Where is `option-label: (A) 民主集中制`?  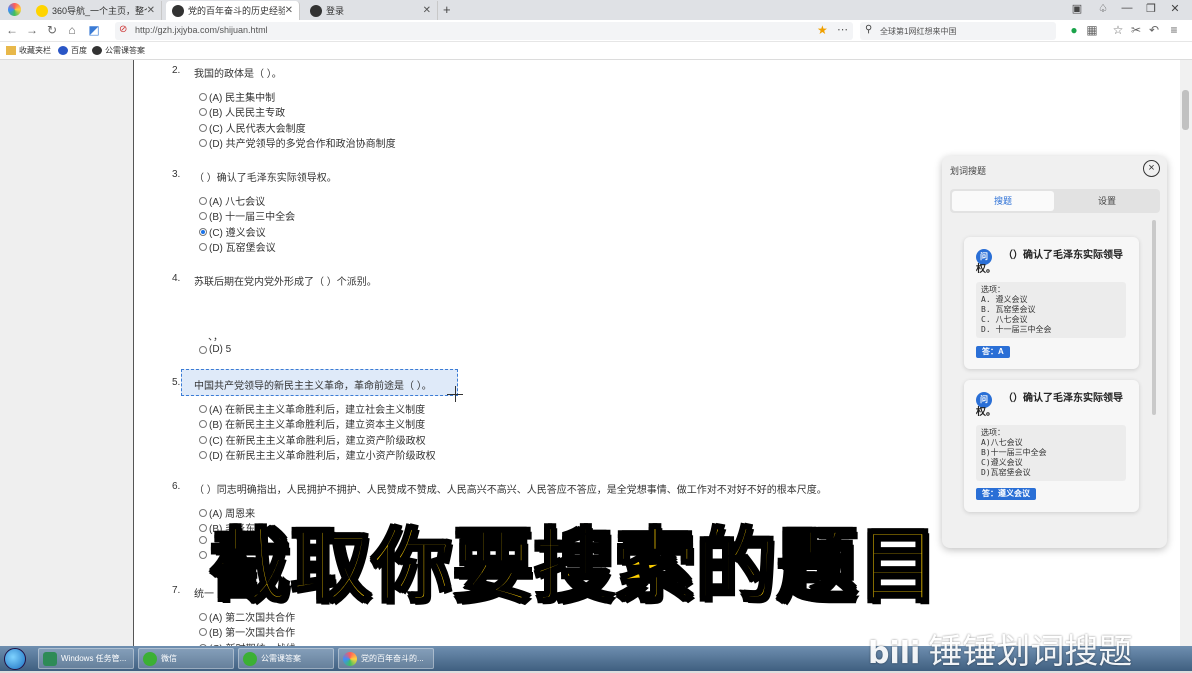 option-label: (A) 民主集中制 is located at coordinates (242, 98).